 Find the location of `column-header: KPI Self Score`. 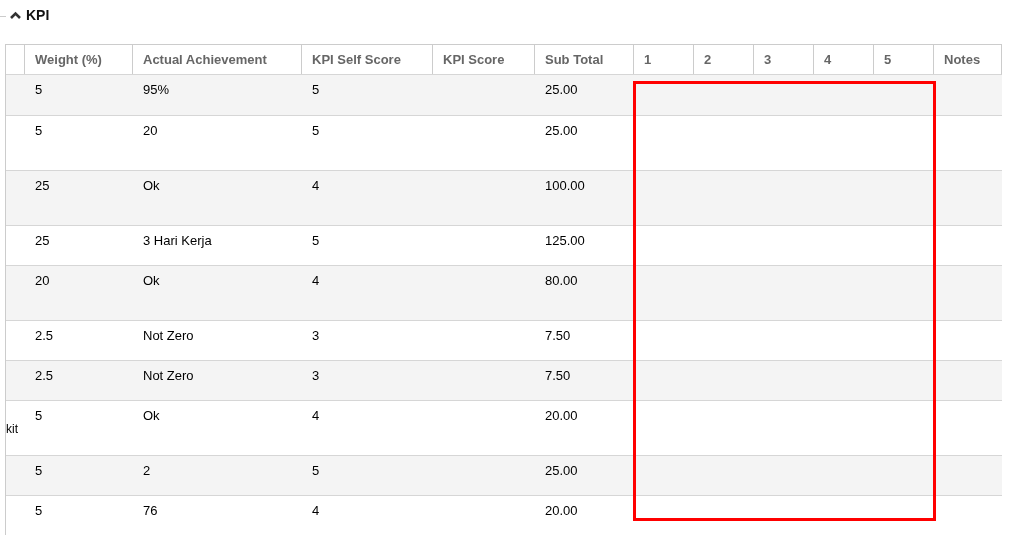

column-header: KPI Self Score is located at coordinates (356, 59).